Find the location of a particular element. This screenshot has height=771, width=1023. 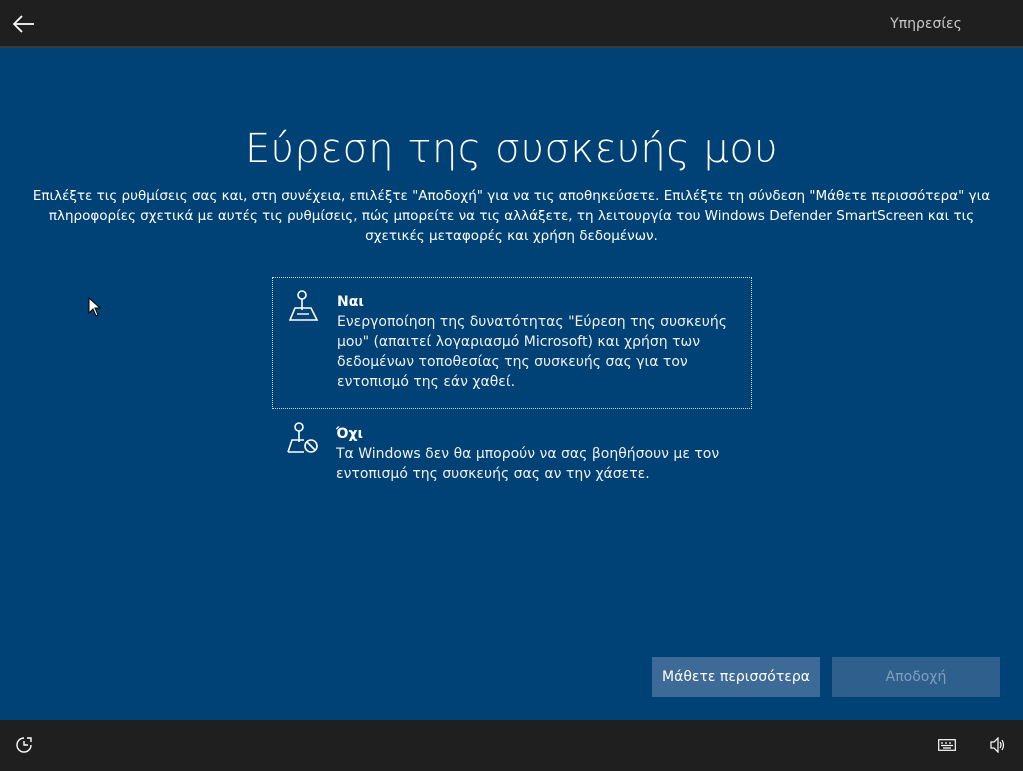

back-button is located at coordinates (24, 24).